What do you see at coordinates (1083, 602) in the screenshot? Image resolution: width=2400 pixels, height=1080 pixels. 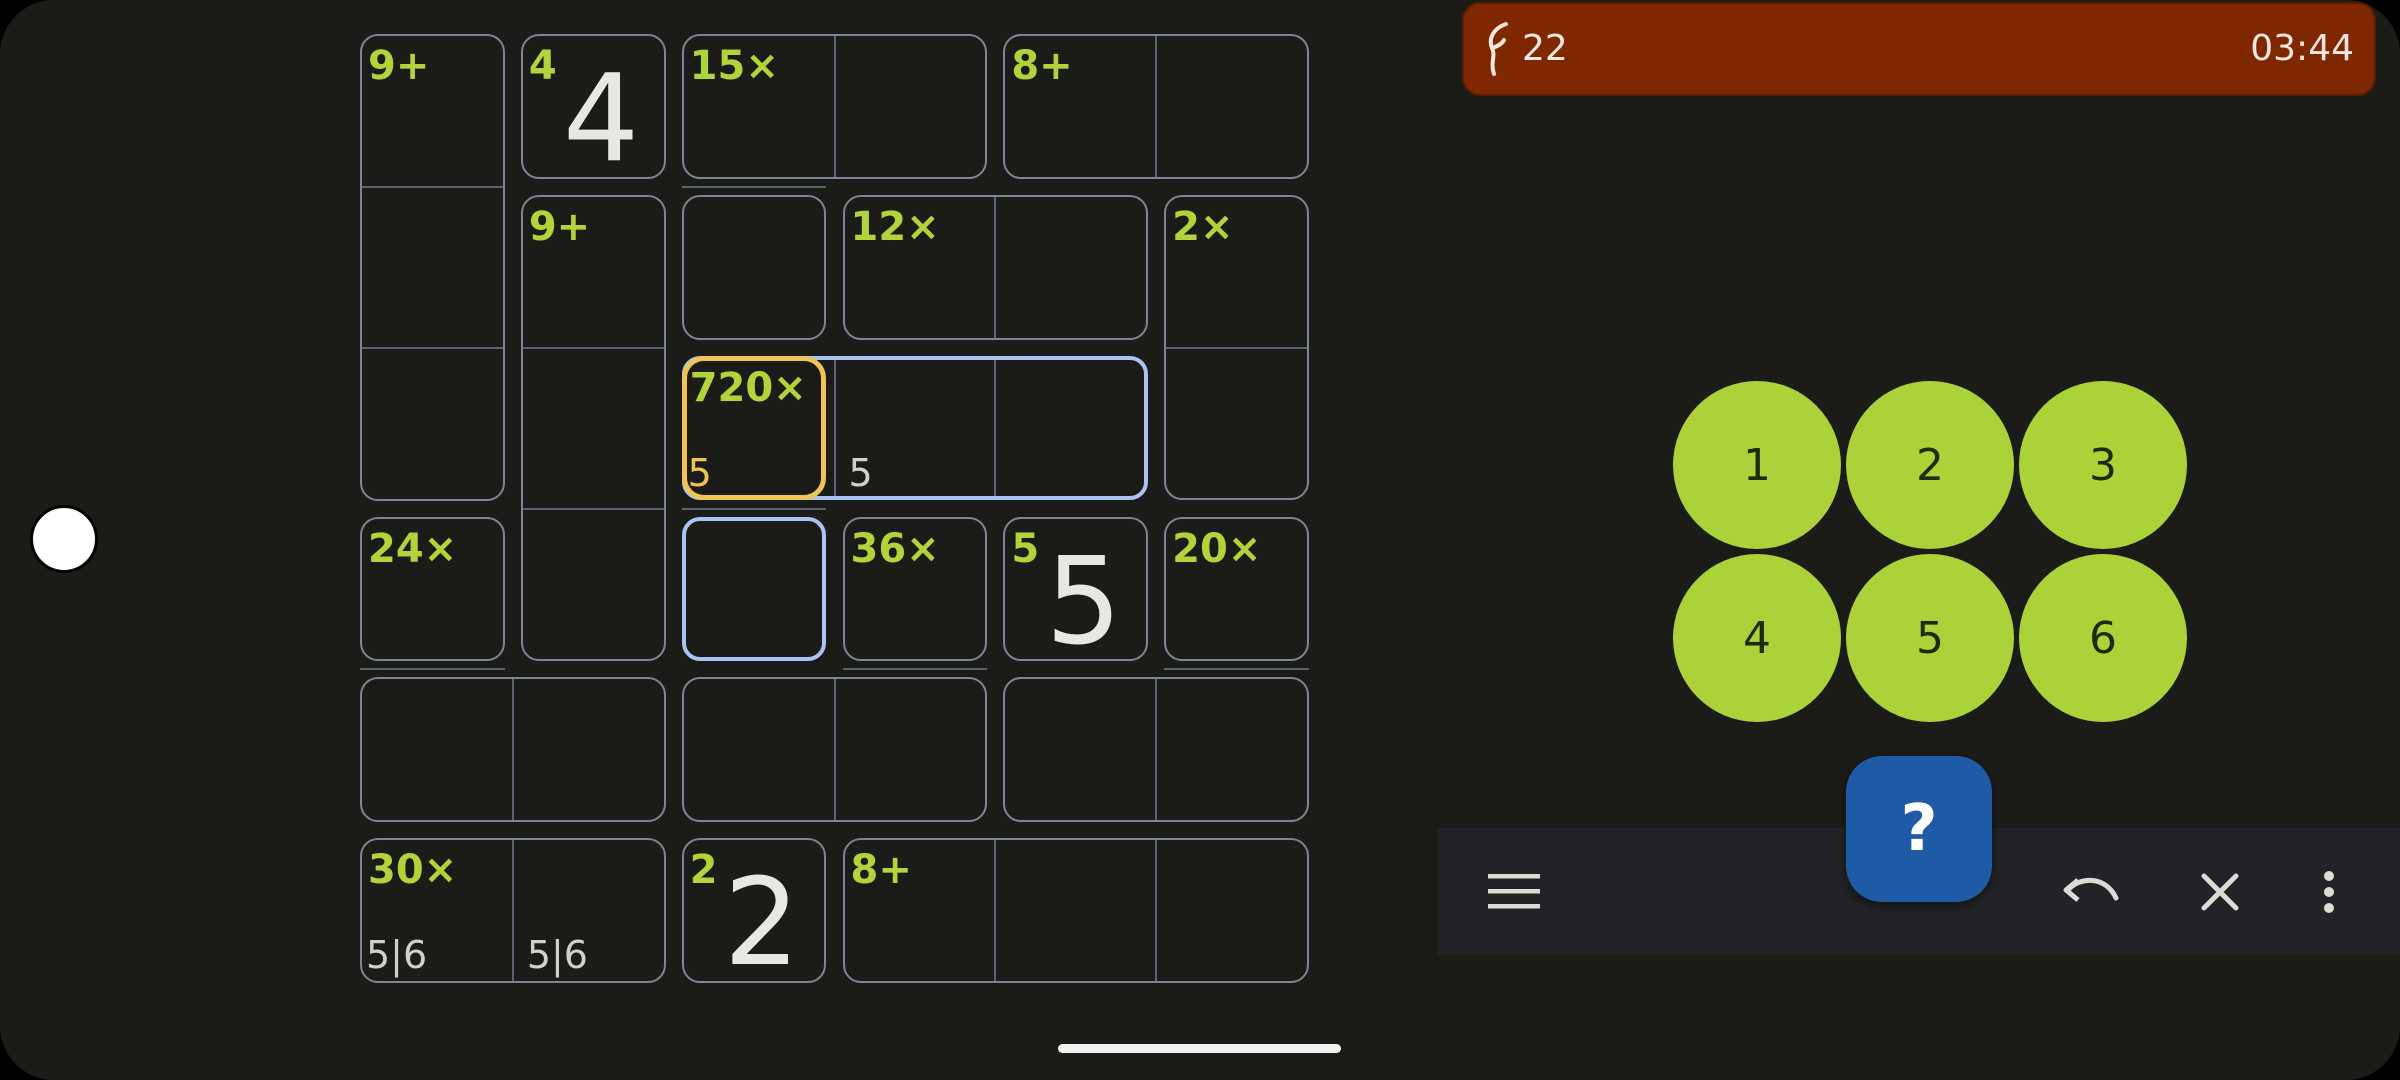 I see `cell-value: 5` at bounding box center [1083, 602].